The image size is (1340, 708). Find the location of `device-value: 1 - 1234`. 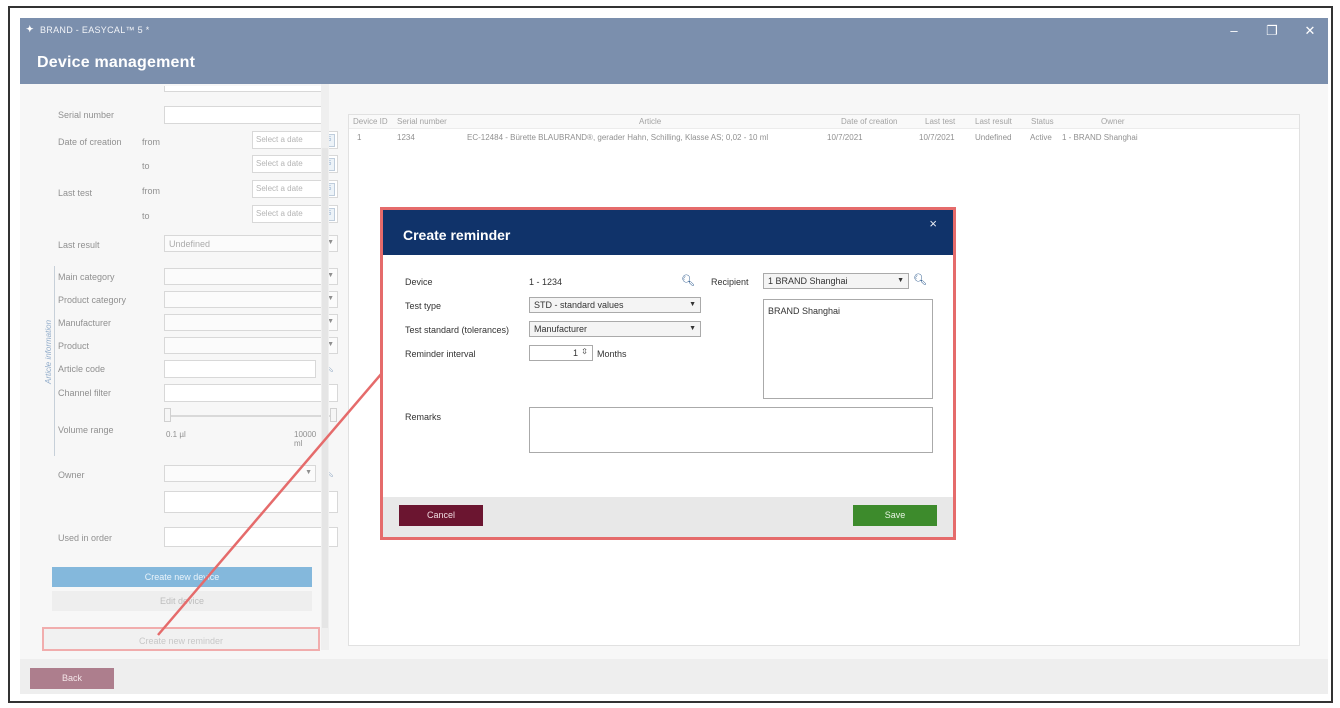

device-value: 1 - 1234 is located at coordinates (546, 282).